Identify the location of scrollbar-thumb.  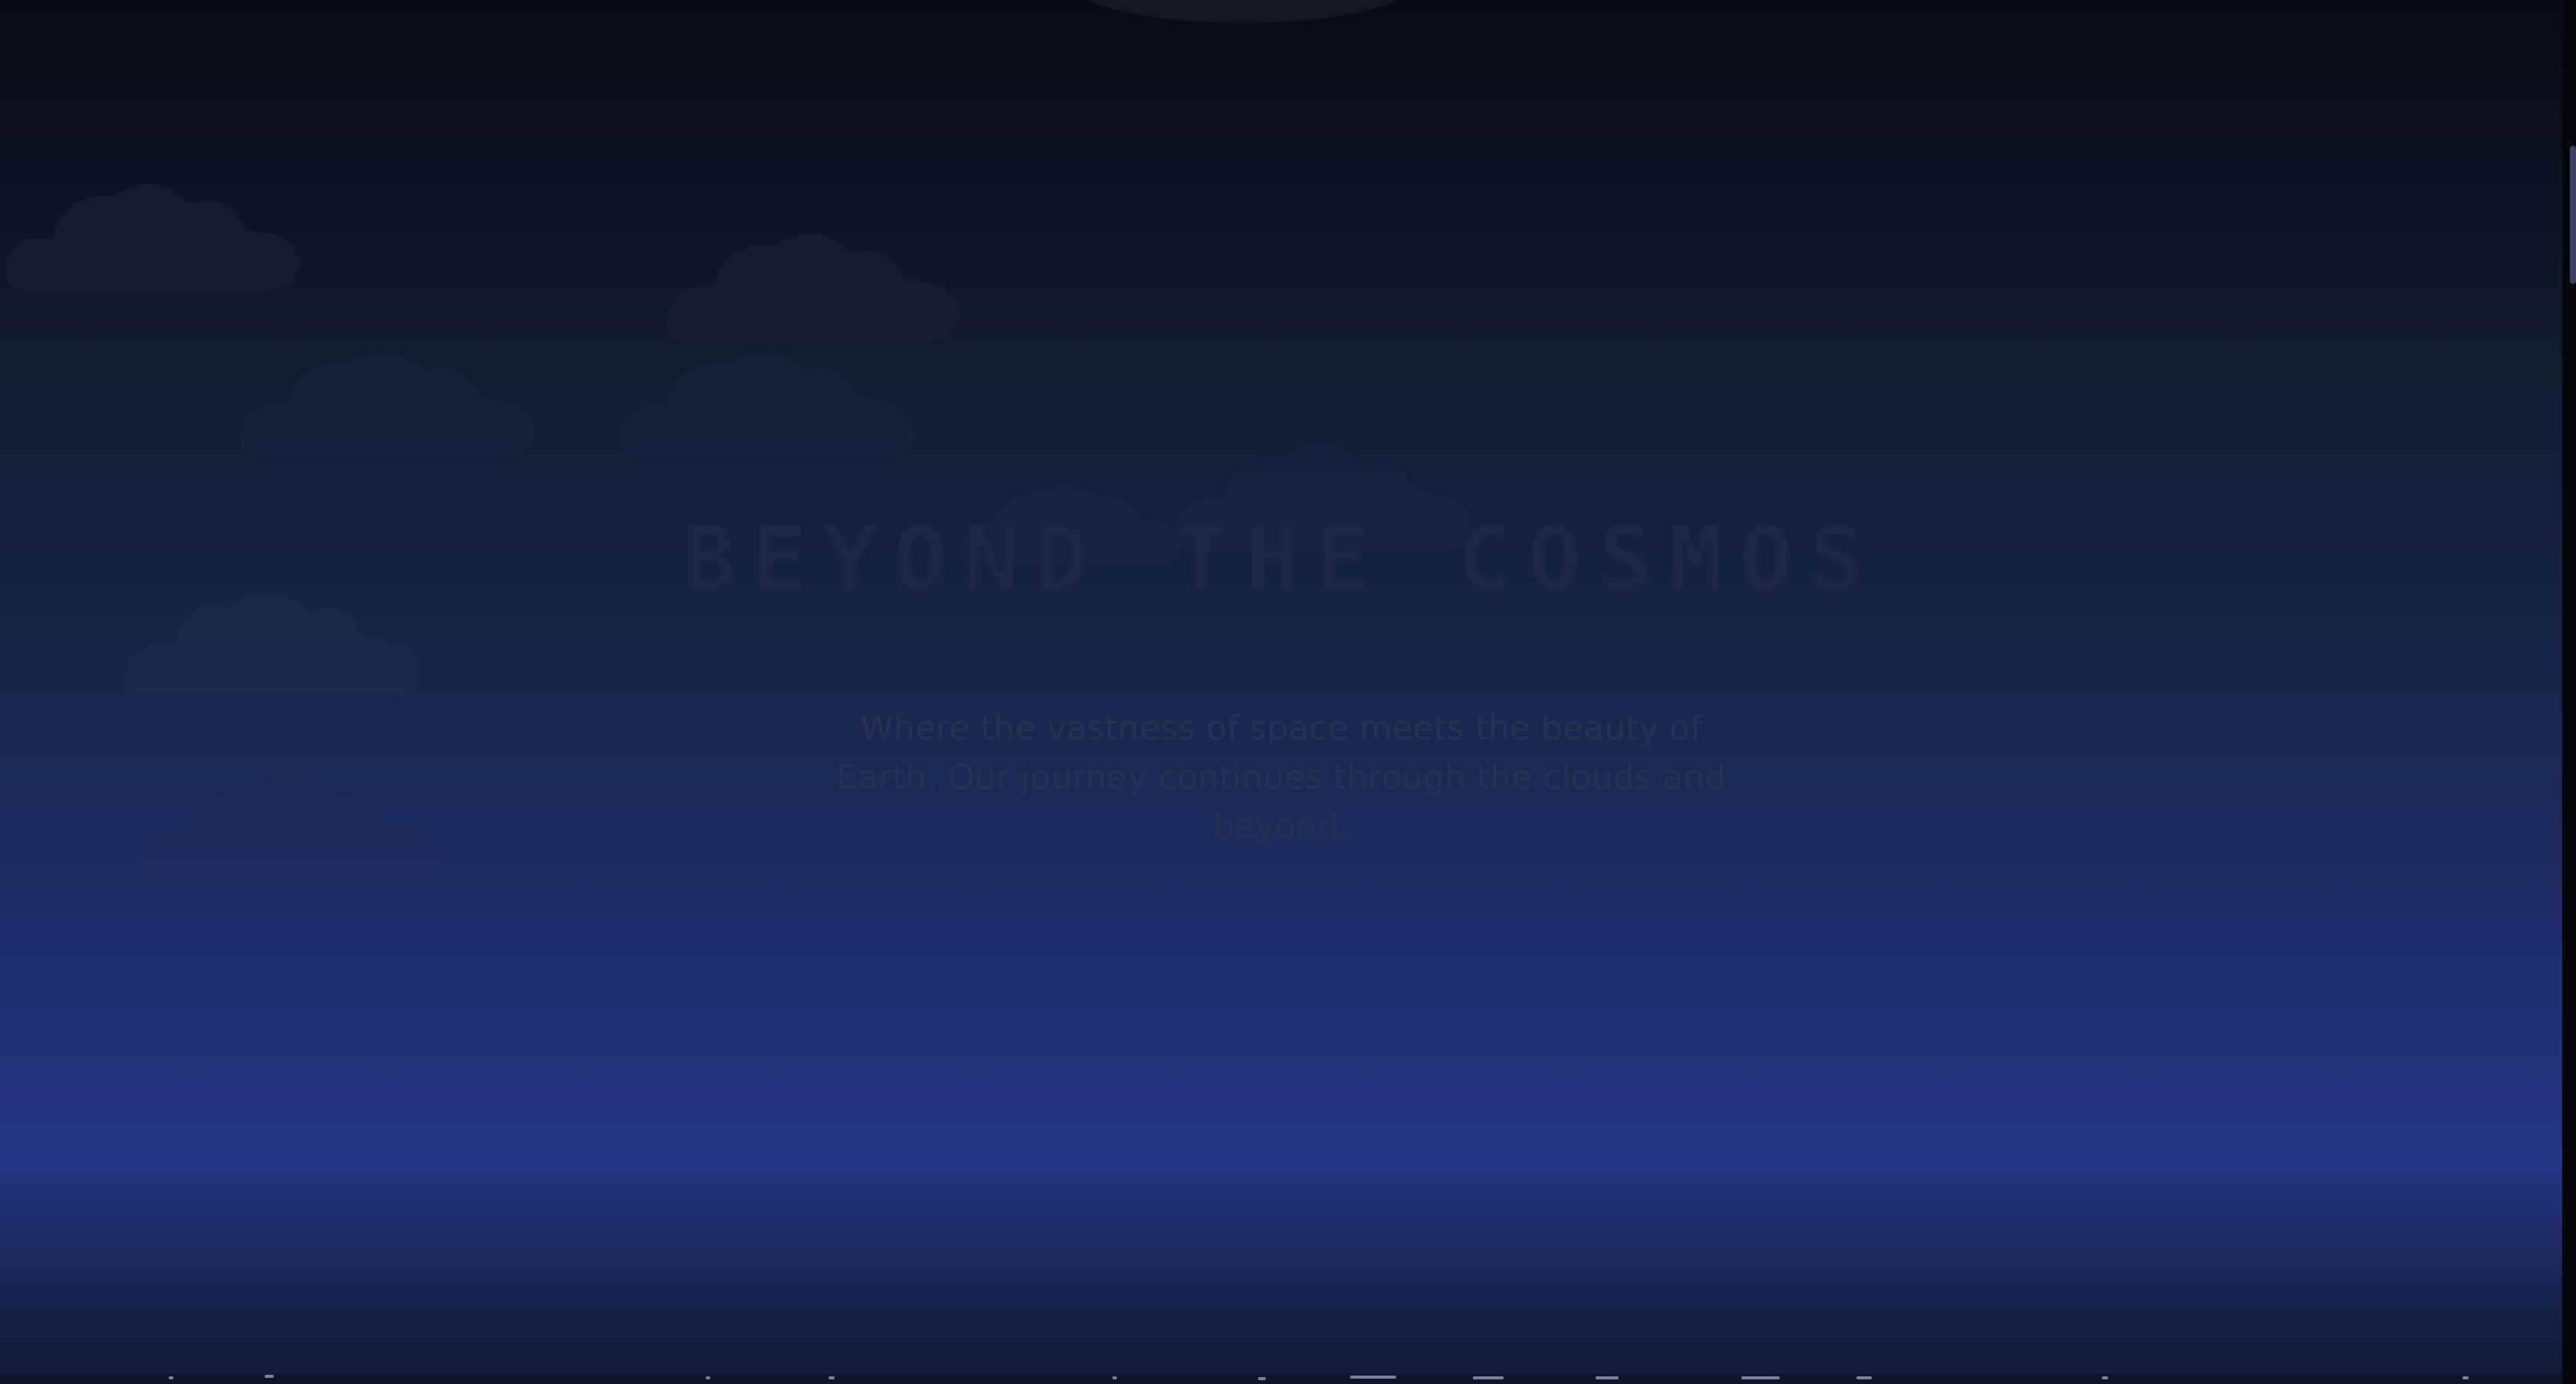
(2573, 215).